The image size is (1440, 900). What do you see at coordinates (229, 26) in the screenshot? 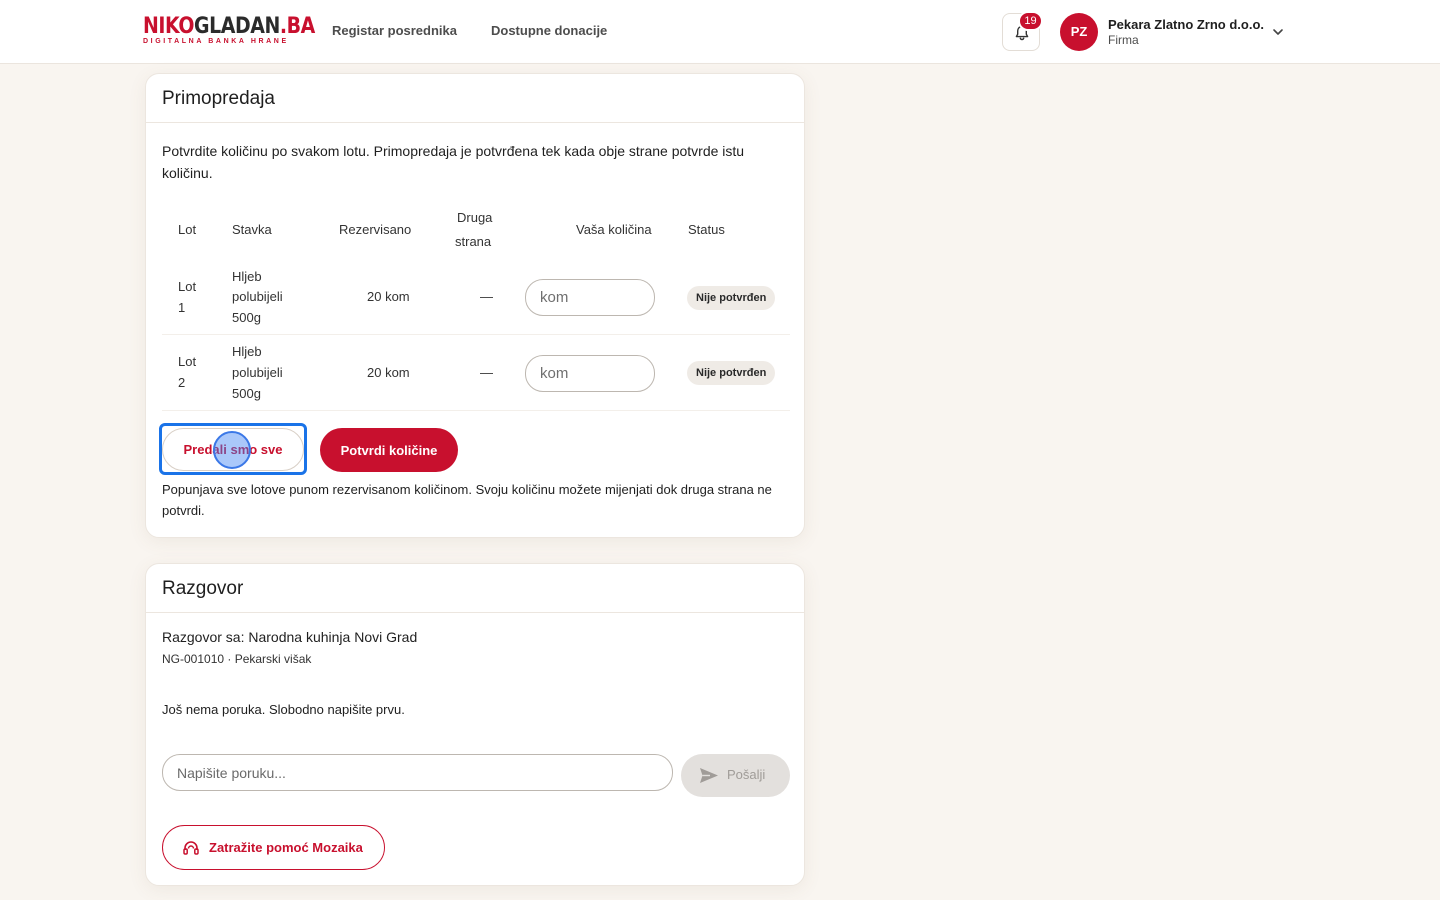
I see `logo-wordmark: NIKOGLADAN.BA` at bounding box center [229, 26].